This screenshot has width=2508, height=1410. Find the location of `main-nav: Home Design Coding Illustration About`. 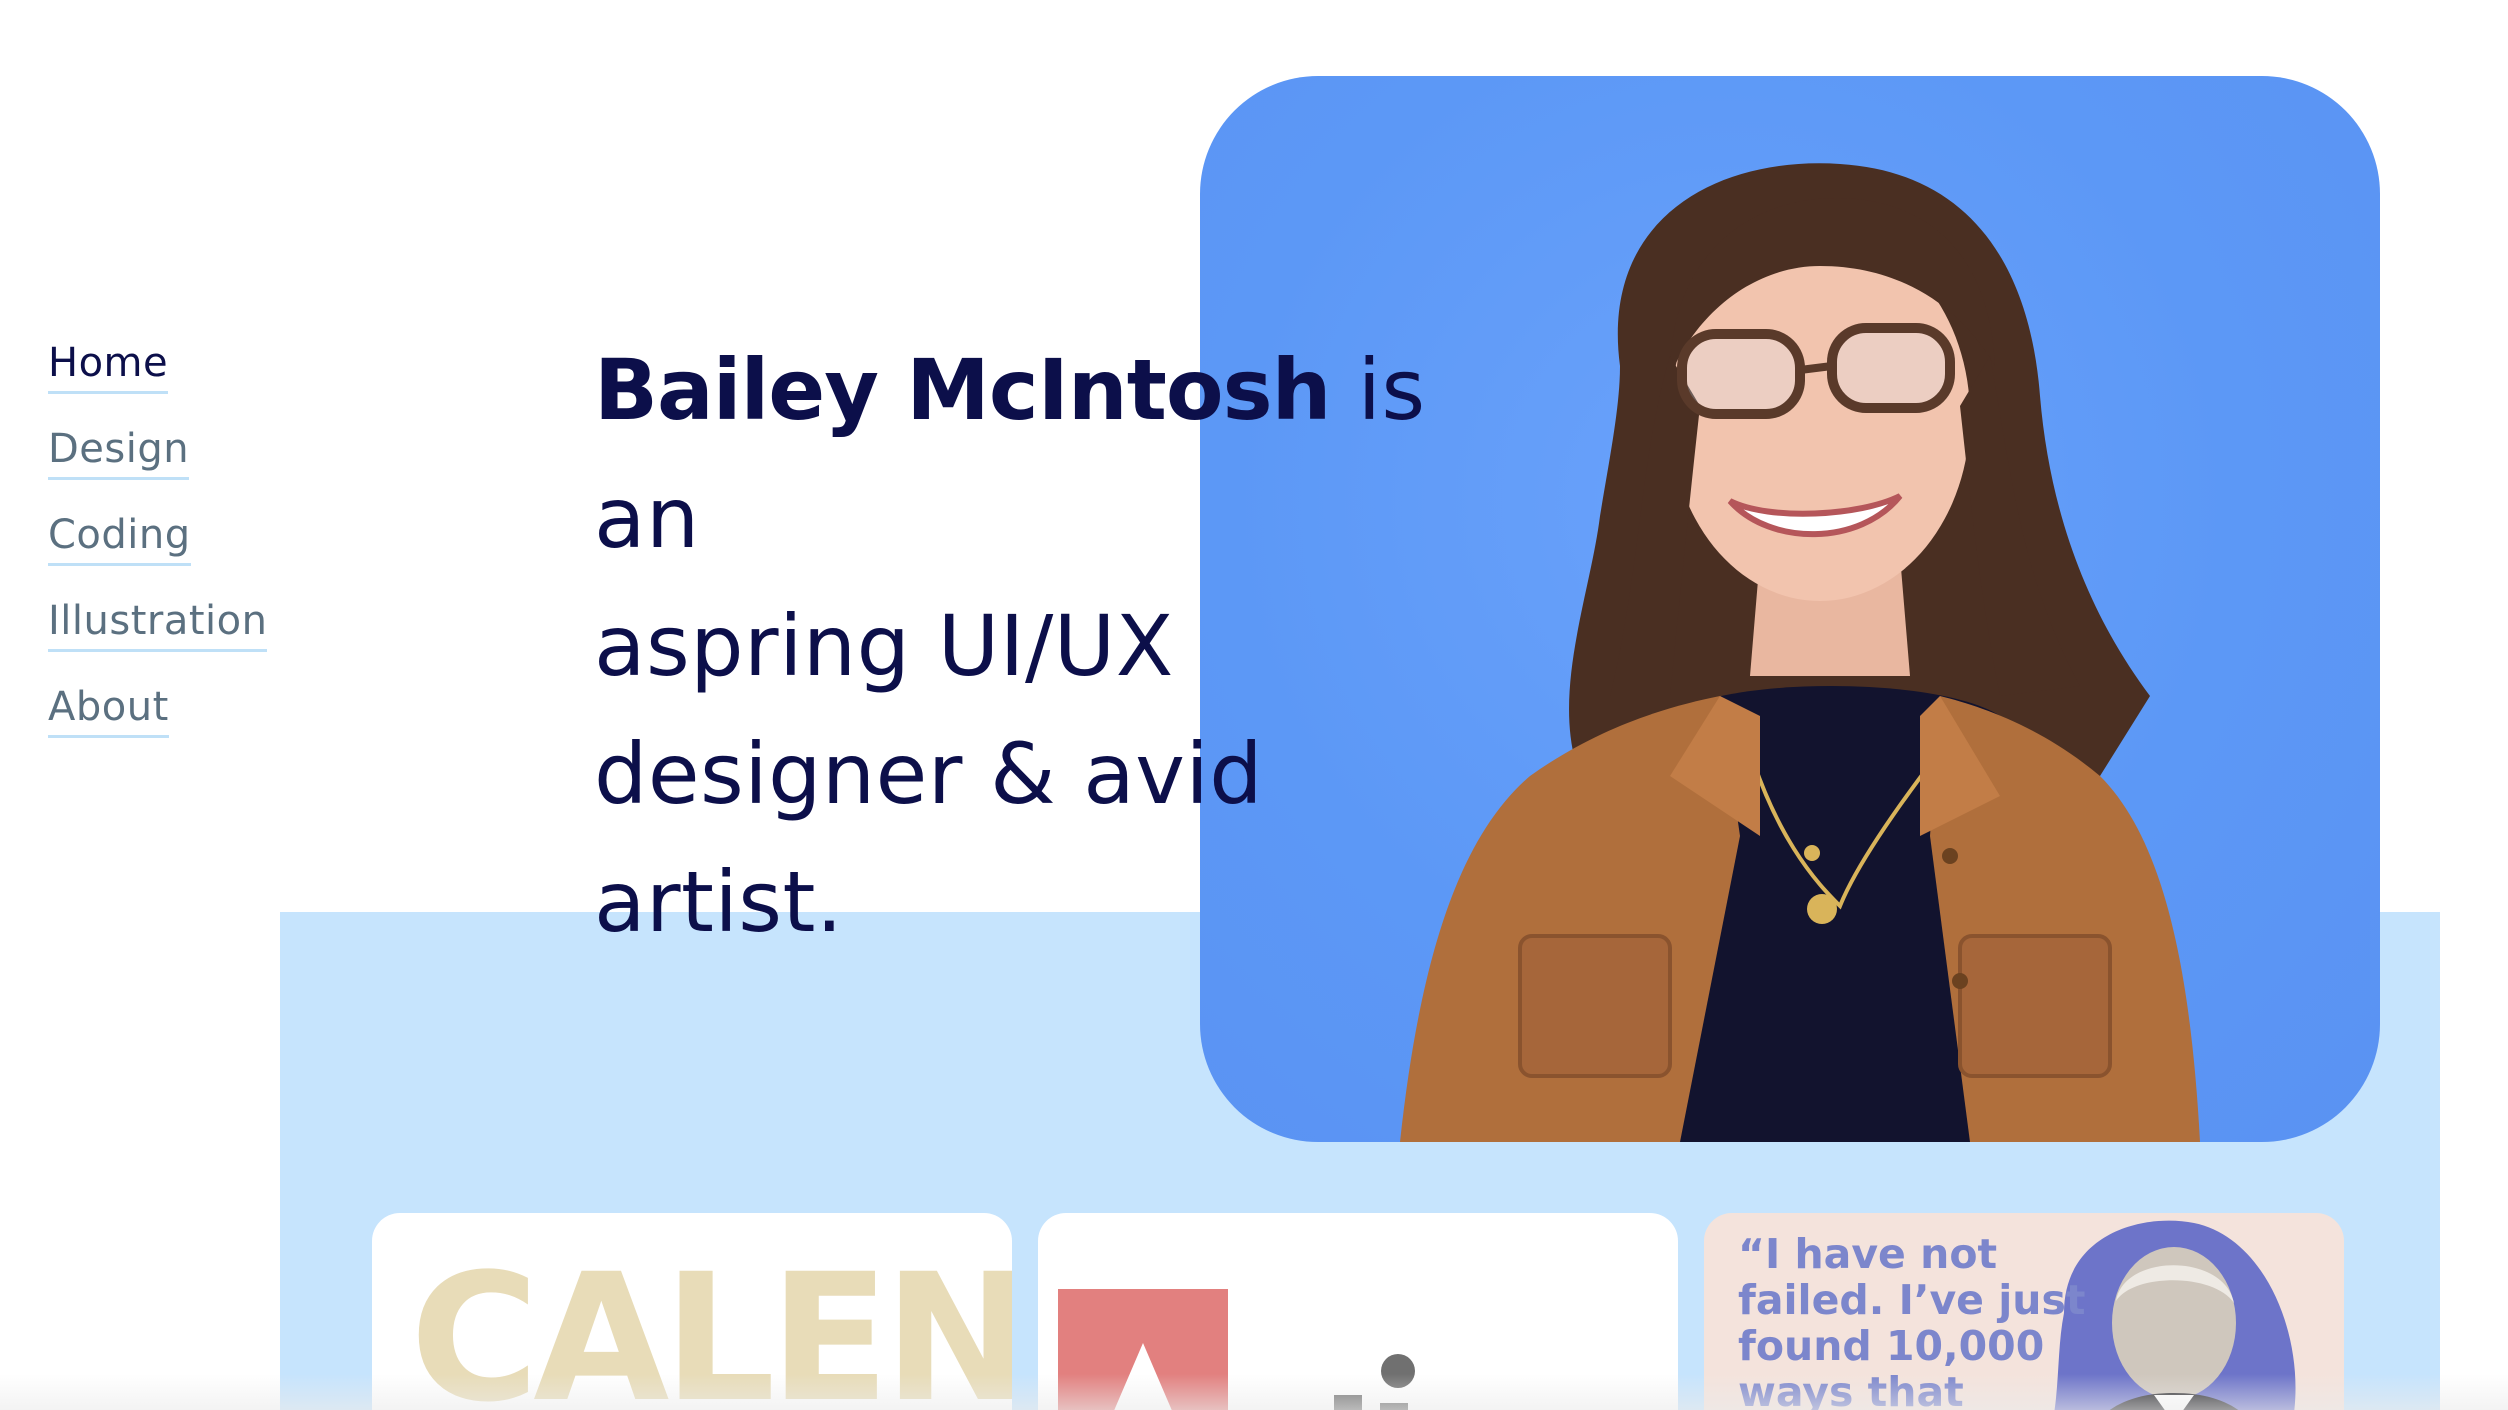

main-nav: Home Design Coding Illustration About is located at coordinates (158, 537).